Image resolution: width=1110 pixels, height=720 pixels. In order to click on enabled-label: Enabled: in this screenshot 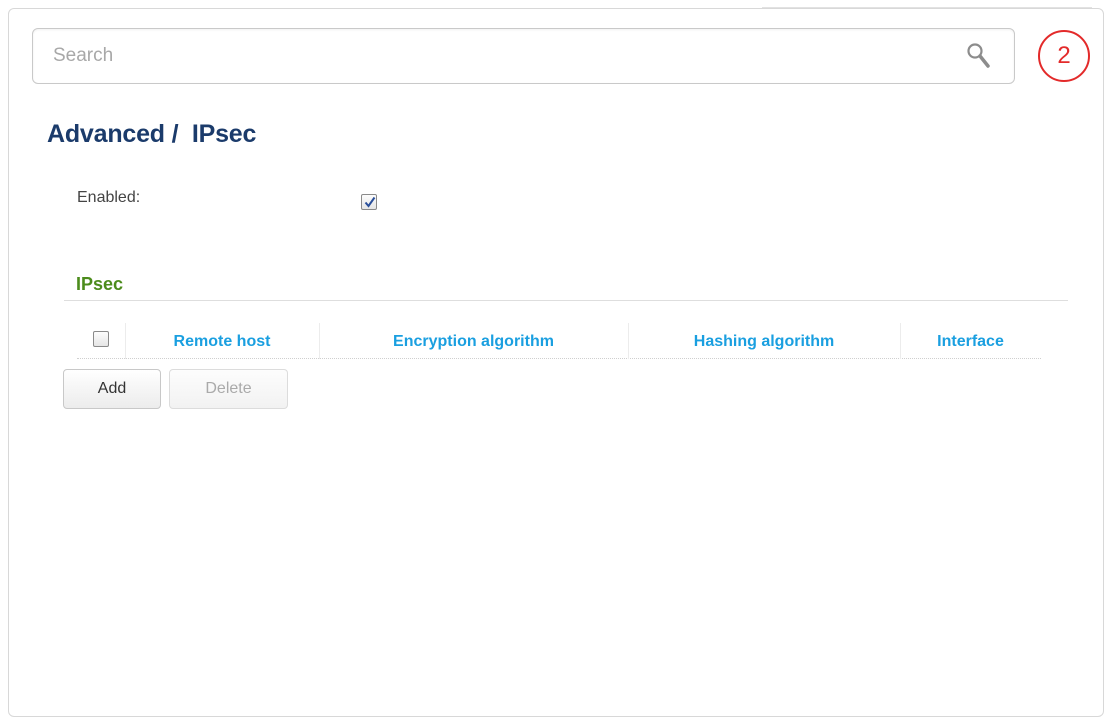, I will do `click(109, 197)`.